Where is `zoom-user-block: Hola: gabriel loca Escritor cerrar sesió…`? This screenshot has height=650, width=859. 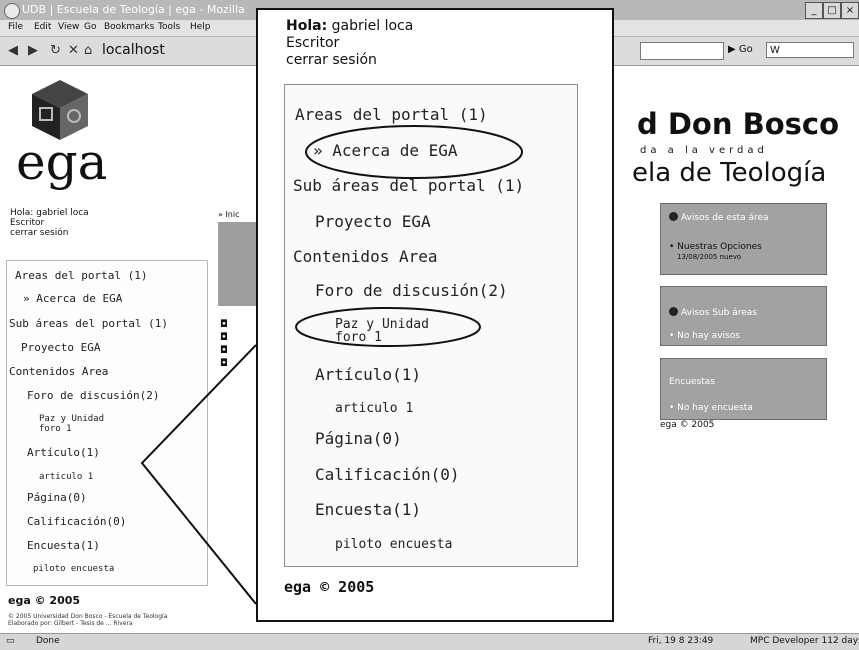 zoom-user-block: Hola: gabriel loca Escritor cerrar sesió… is located at coordinates (349, 43).